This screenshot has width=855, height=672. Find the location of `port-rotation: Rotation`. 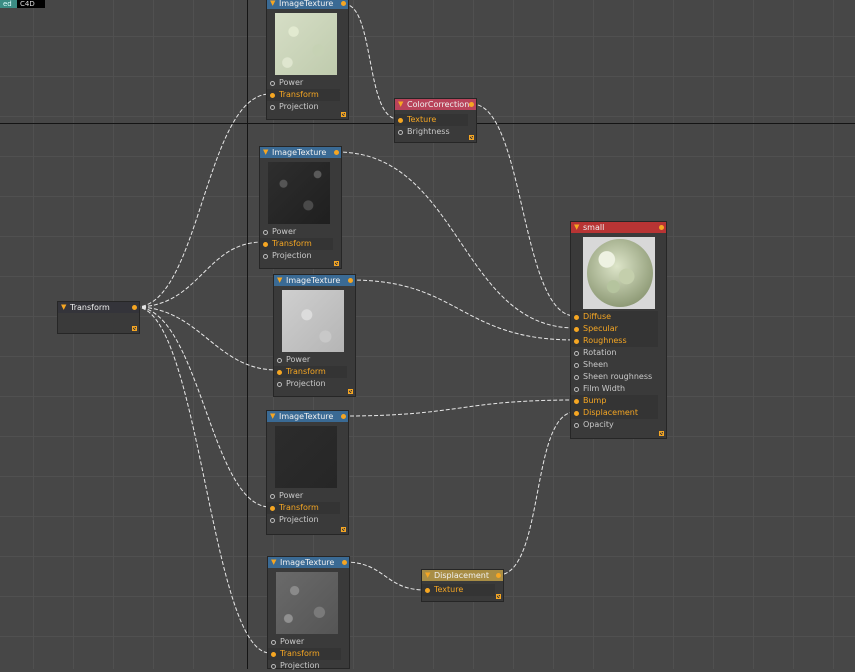

port-rotation: Rotation is located at coordinates (614, 353).